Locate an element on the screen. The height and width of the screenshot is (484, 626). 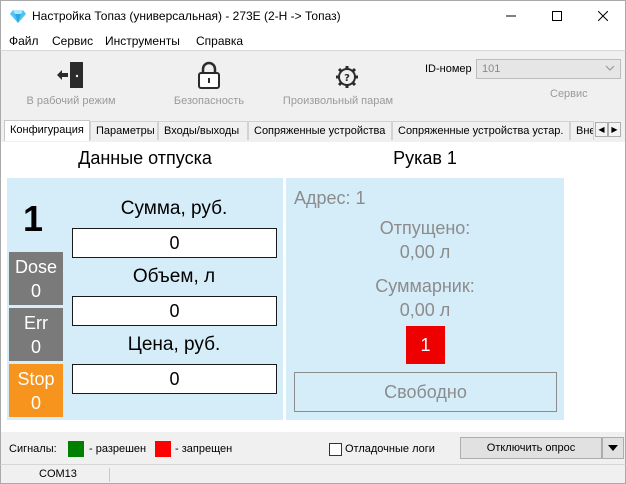
service-group-label: Сервис is located at coordinates (569, 94).